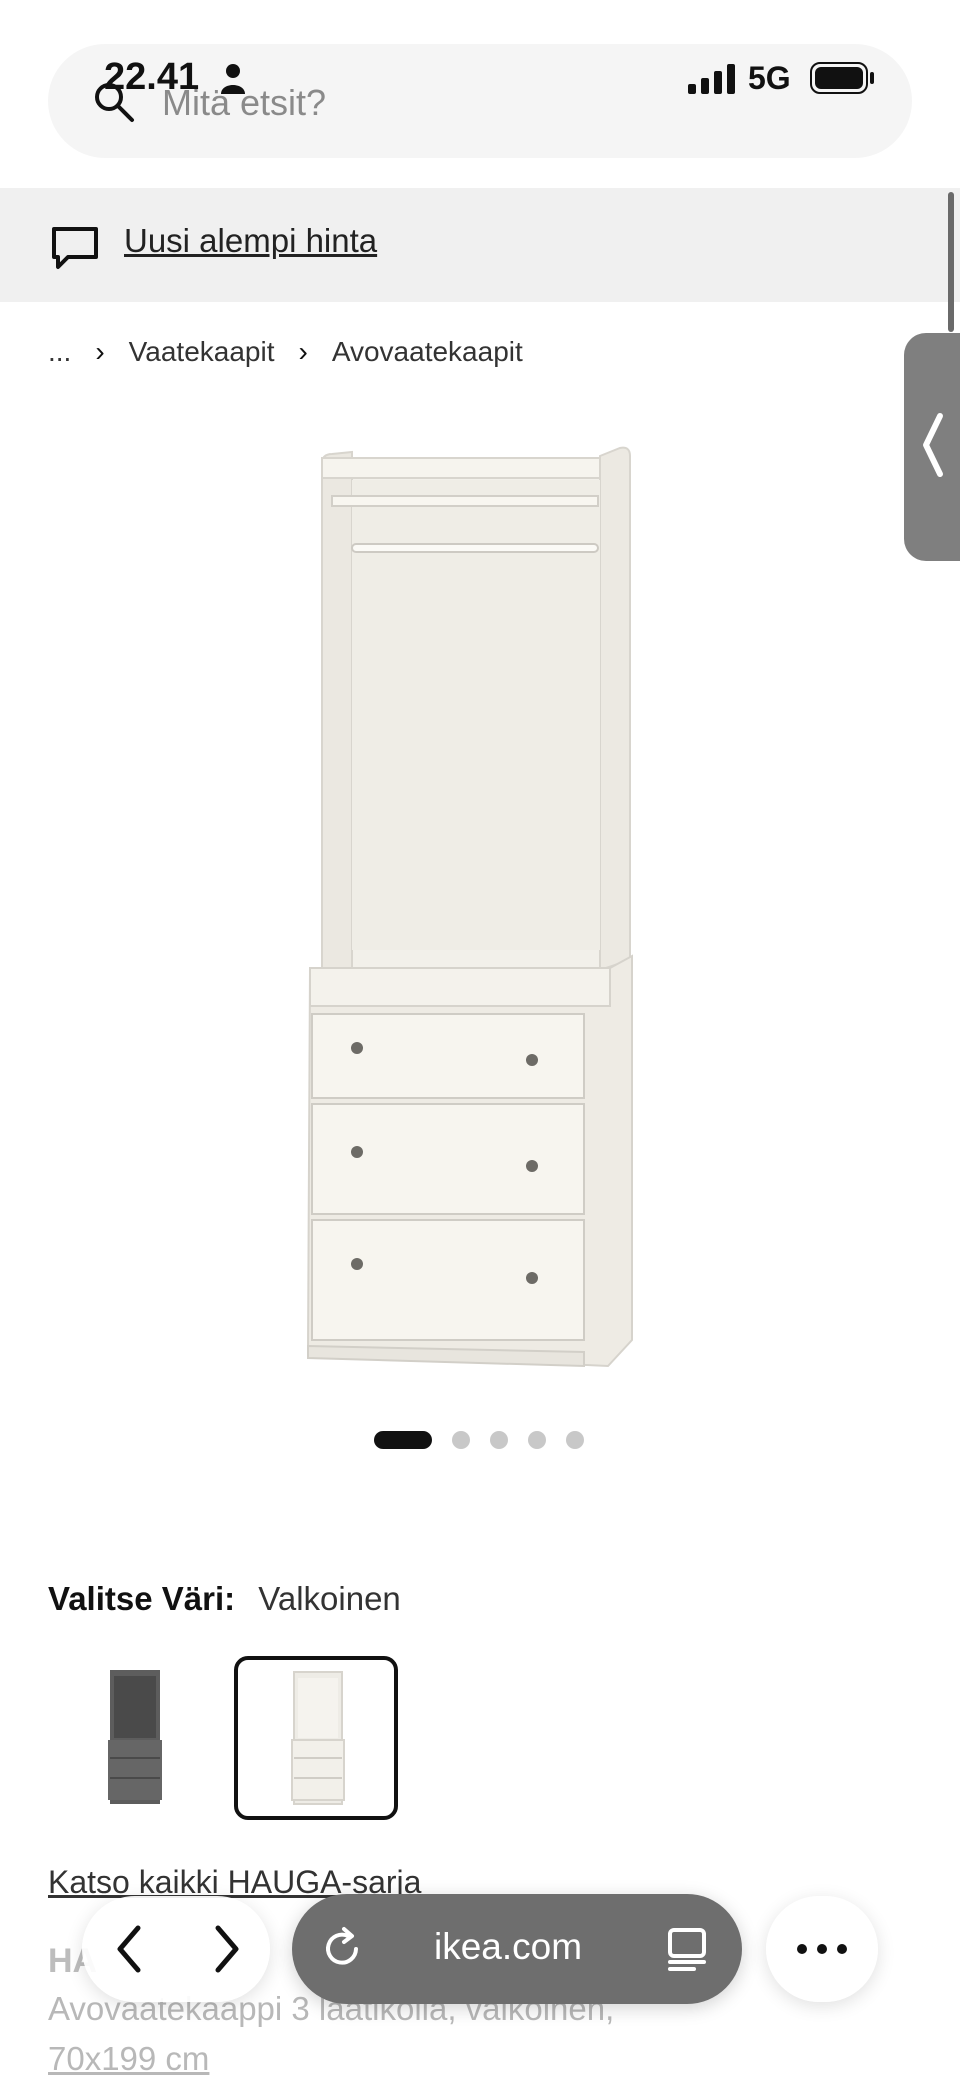 This screenshot has width=960, height=2087. I want to click on image-carousel-dots, so click(479, 1440).